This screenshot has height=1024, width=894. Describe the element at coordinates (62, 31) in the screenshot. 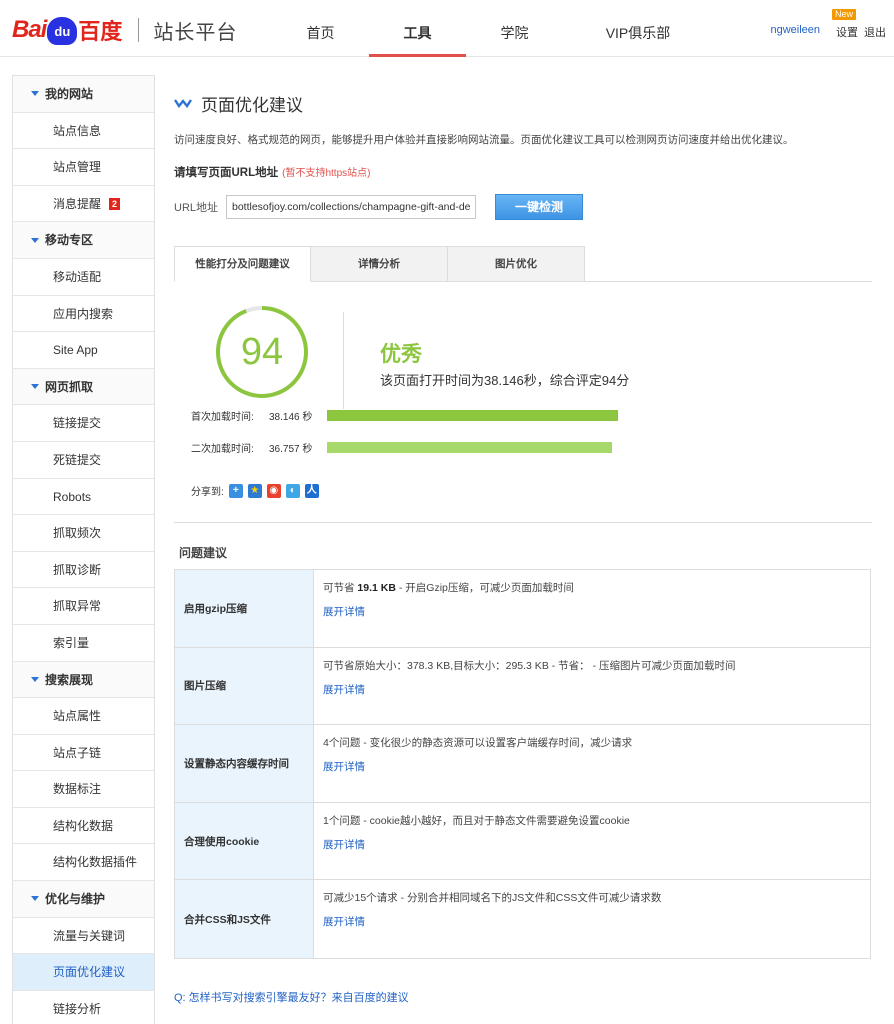

I see `logo-paw-icon: du` at that location.